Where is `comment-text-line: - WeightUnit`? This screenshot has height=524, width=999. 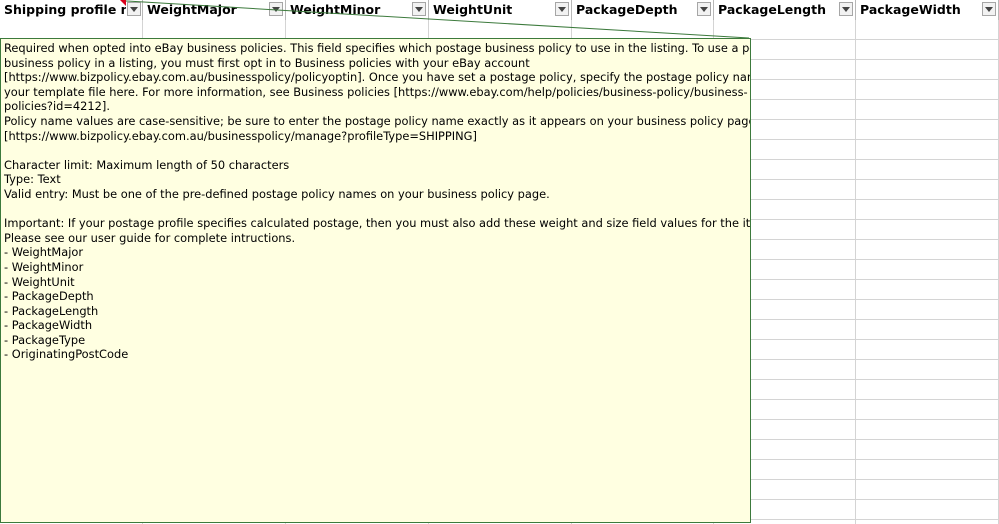
comment-text-line: - WeightUnit is located at coordinates (39, 281).